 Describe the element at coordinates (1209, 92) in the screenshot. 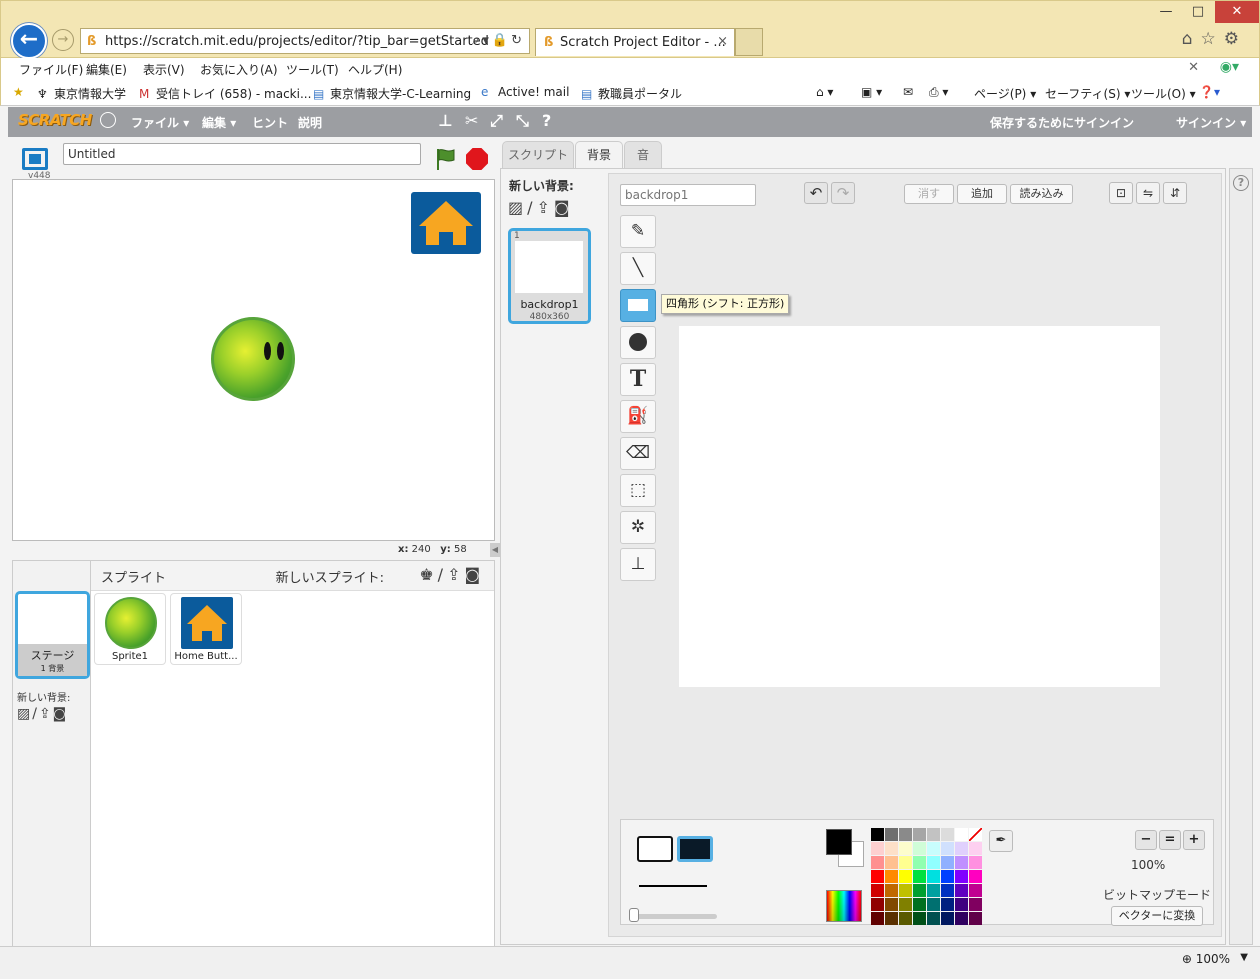

I see `help-icon: ❓▾` at that location.